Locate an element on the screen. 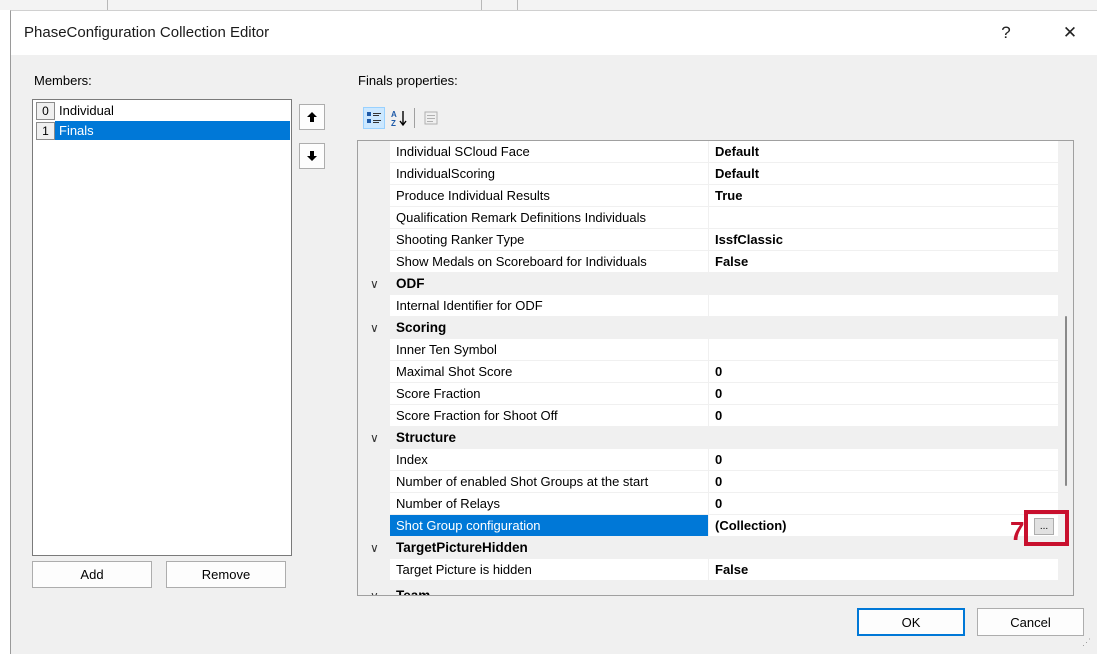  alphabetical-button: A Z is located at coordinates (399, 118).